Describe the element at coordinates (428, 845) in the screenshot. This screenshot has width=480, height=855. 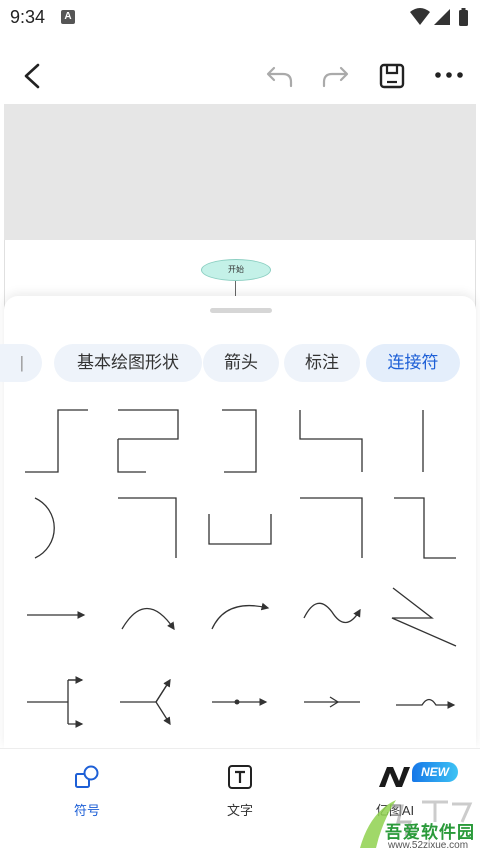
I see `watermark-url: www.52zixue.com` at that location.